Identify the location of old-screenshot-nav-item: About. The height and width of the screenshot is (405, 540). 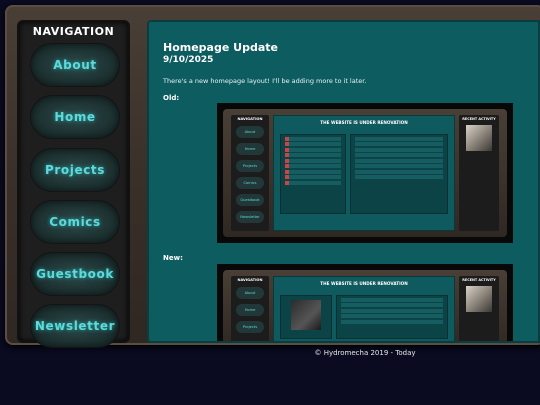
(250, 132).